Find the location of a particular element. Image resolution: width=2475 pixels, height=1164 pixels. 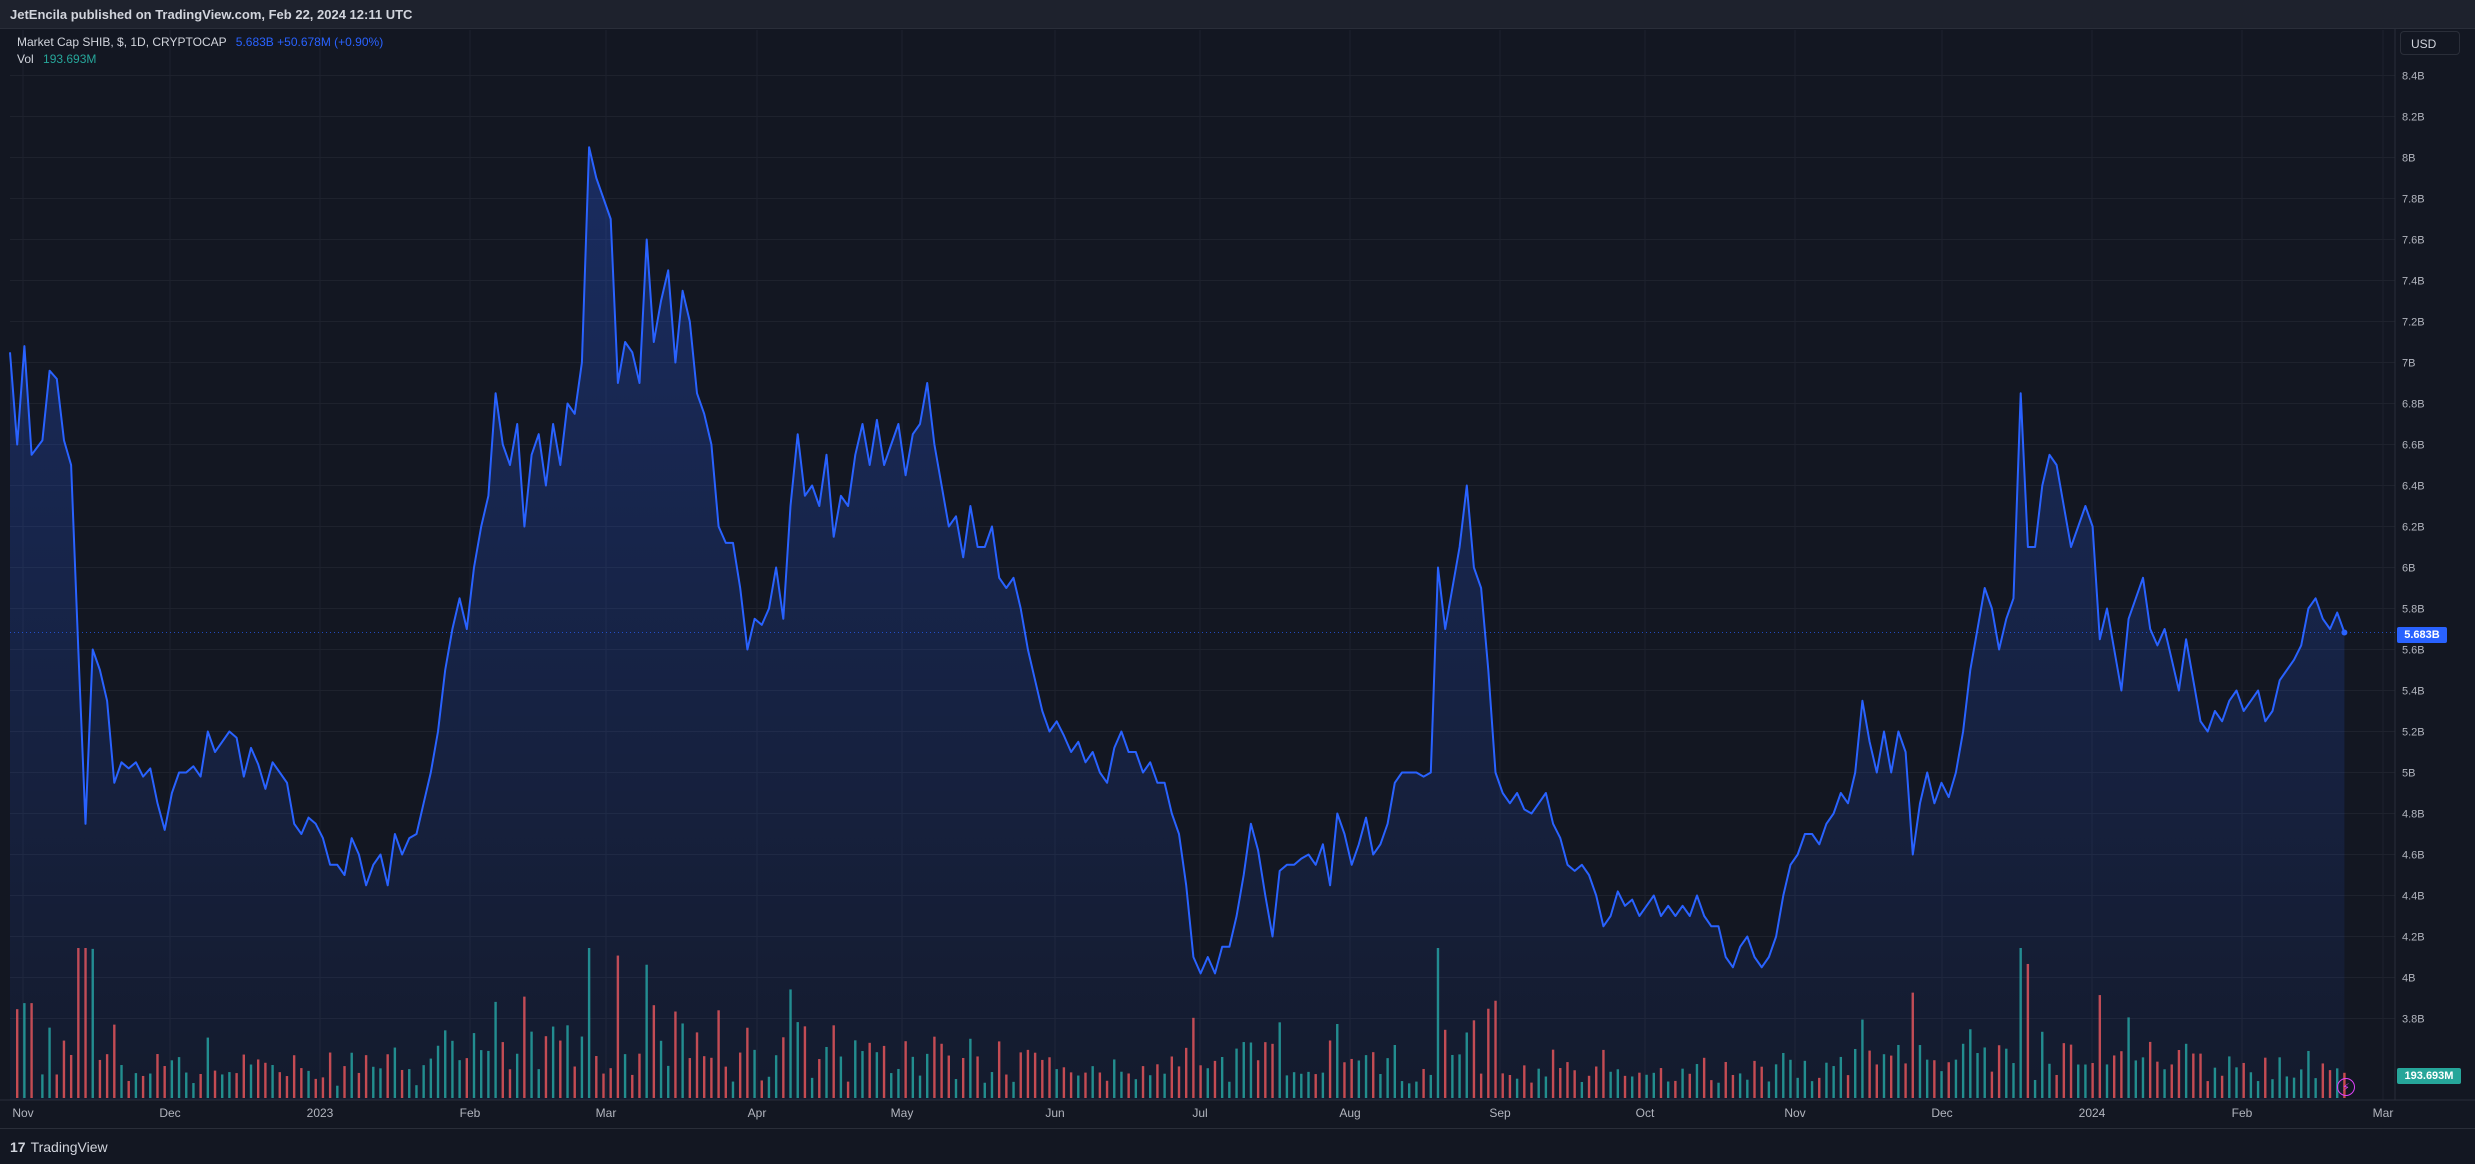

x-tick-label: Jul is located at coordinates (1199, 1113).